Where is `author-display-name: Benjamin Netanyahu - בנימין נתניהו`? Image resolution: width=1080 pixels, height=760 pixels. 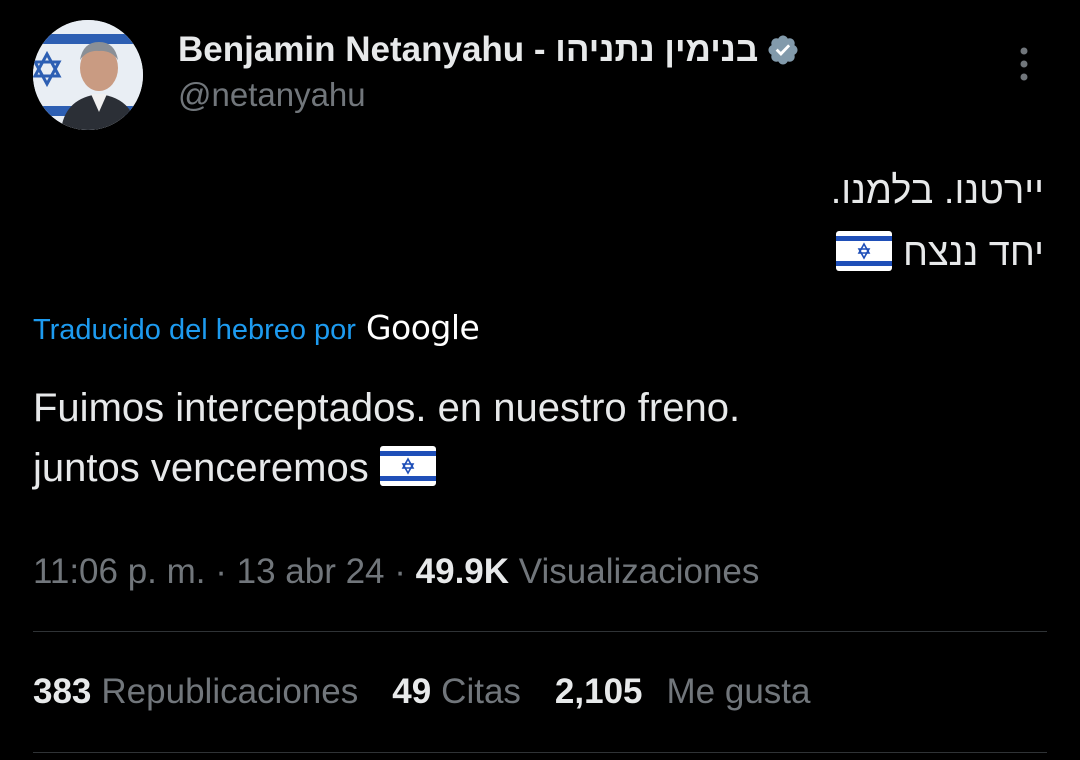
author-display-name: Benjamin Netanyahu - בנימין נתניהו is located at coordinates (468, 50).